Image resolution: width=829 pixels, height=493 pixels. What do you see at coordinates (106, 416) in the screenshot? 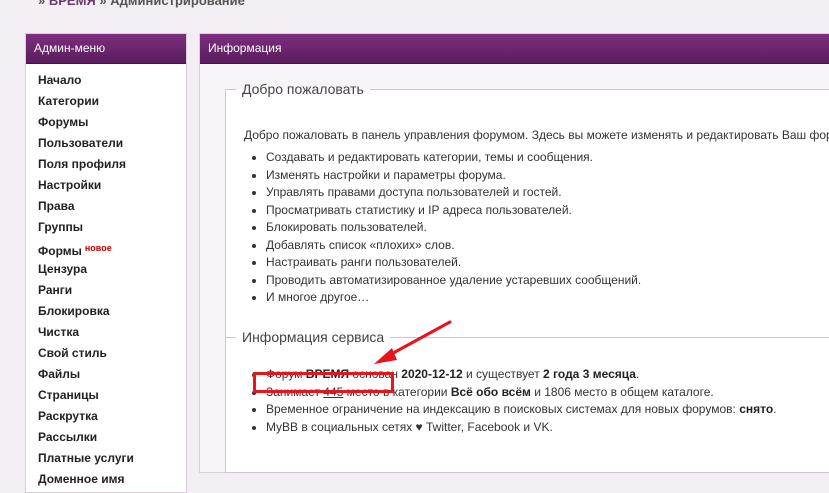
I see `menu-item-promotion: Раскрутка` at bounding box center [106, 416].